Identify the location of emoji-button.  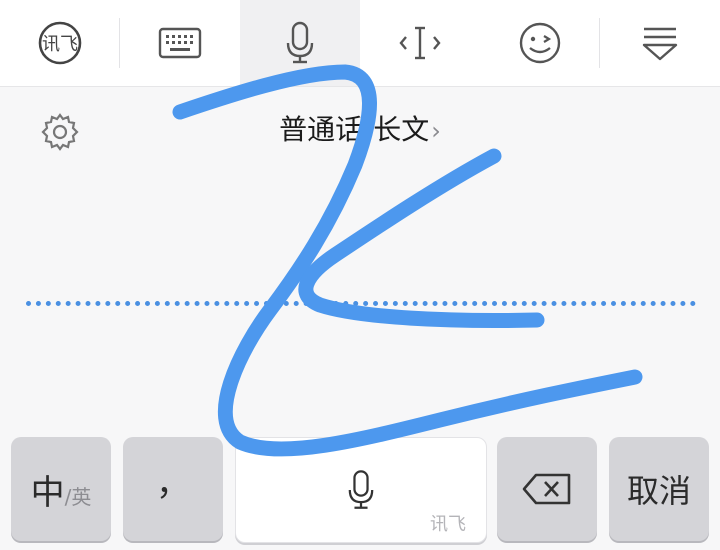
(540, 43).